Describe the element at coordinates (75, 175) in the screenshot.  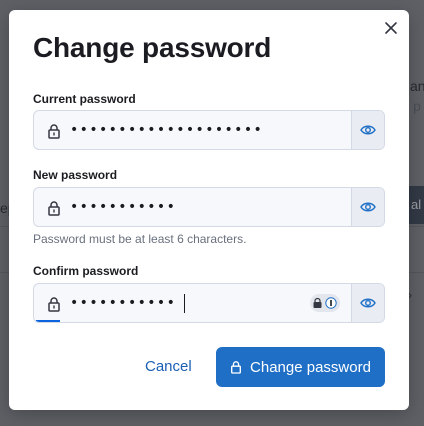
I see `new-password-label: New password` at that location.